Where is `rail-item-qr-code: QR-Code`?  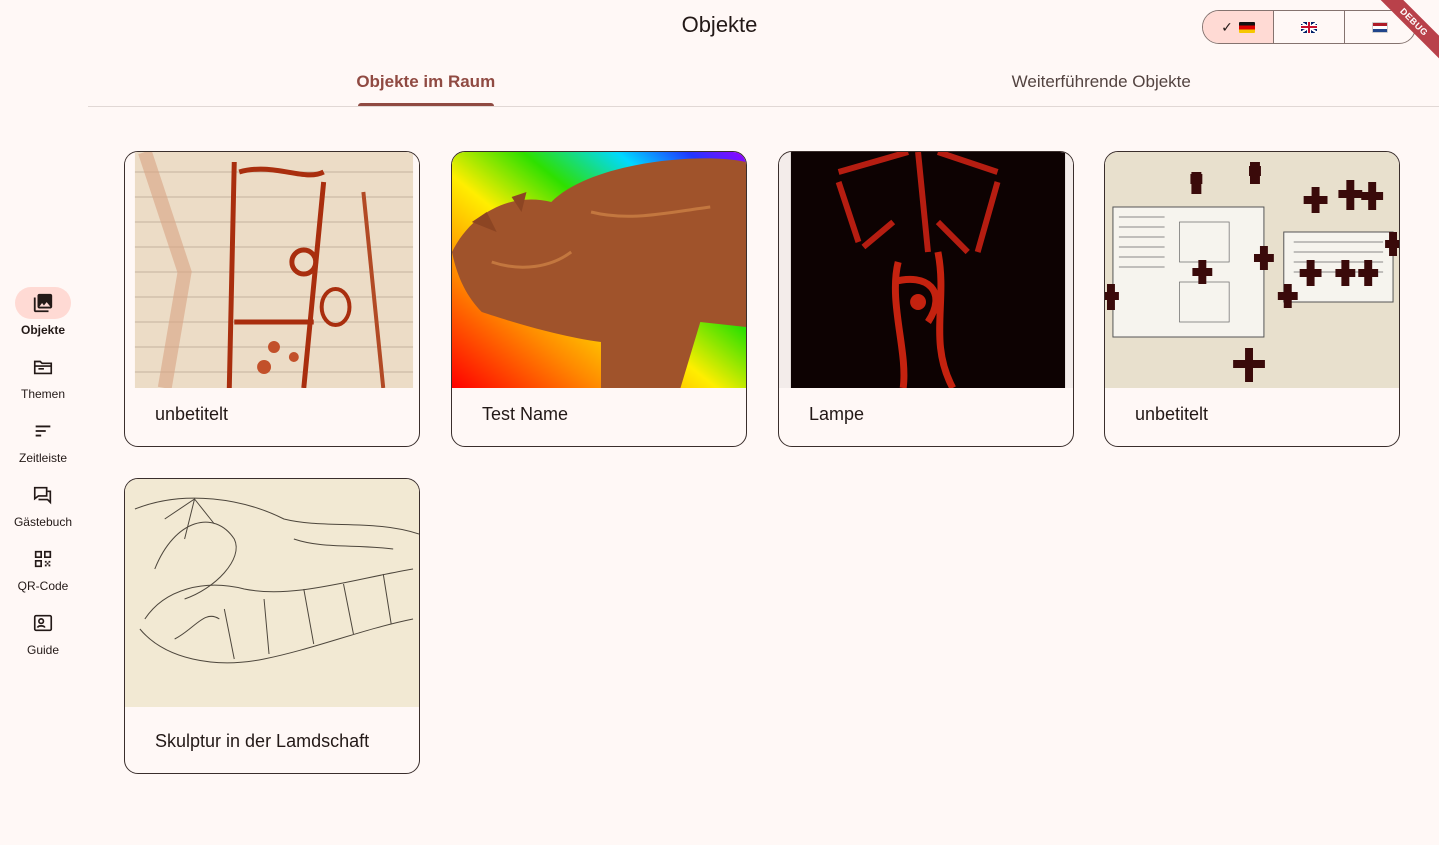 rail-item-qr-code: QR-Code is located at coordinates (43, 575).